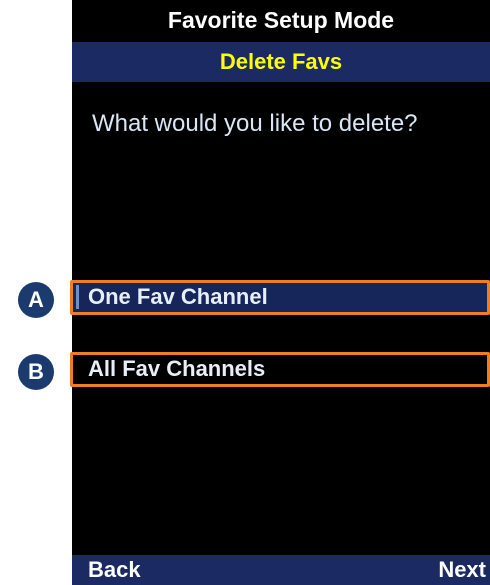  What do you see at coordinates (36, 372) in the screenshot?
I see `annotation-marker-b: B` at bounding box center [36, 372].